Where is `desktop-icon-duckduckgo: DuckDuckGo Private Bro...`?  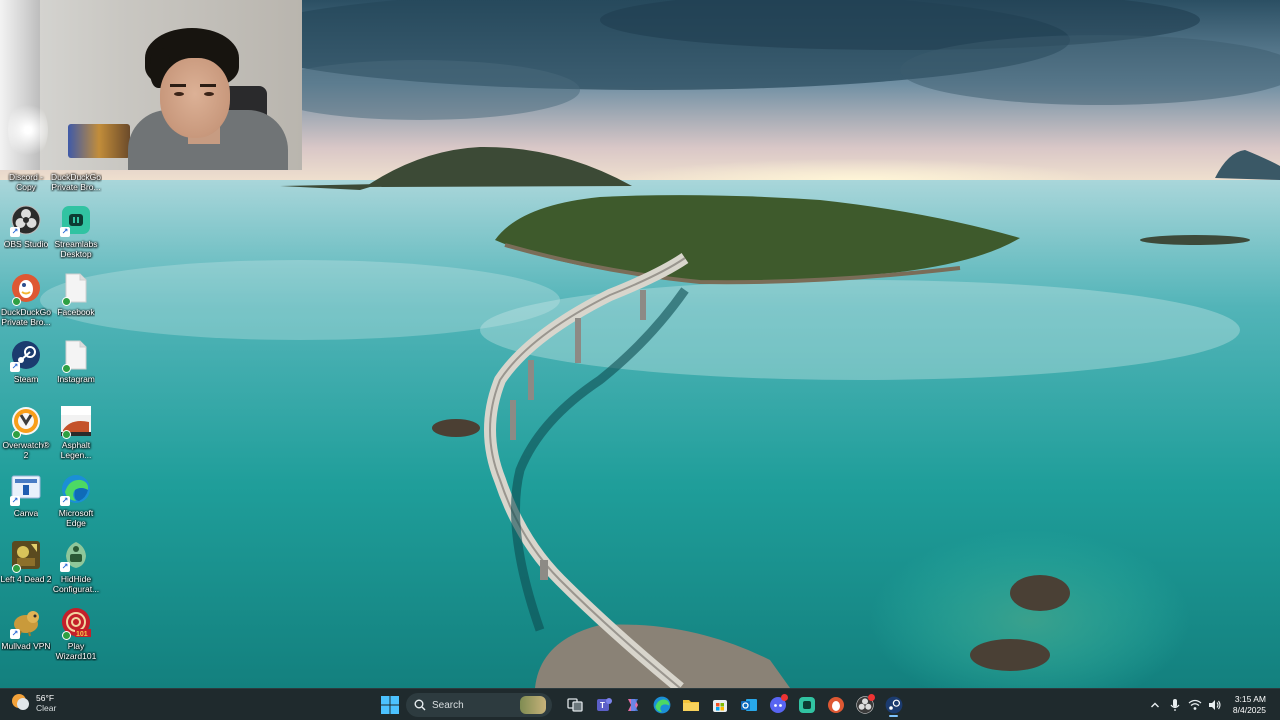 desktop-icon-duckduckgo: DuckDuckGo Private Bro... is located at coordinates (26, 299).